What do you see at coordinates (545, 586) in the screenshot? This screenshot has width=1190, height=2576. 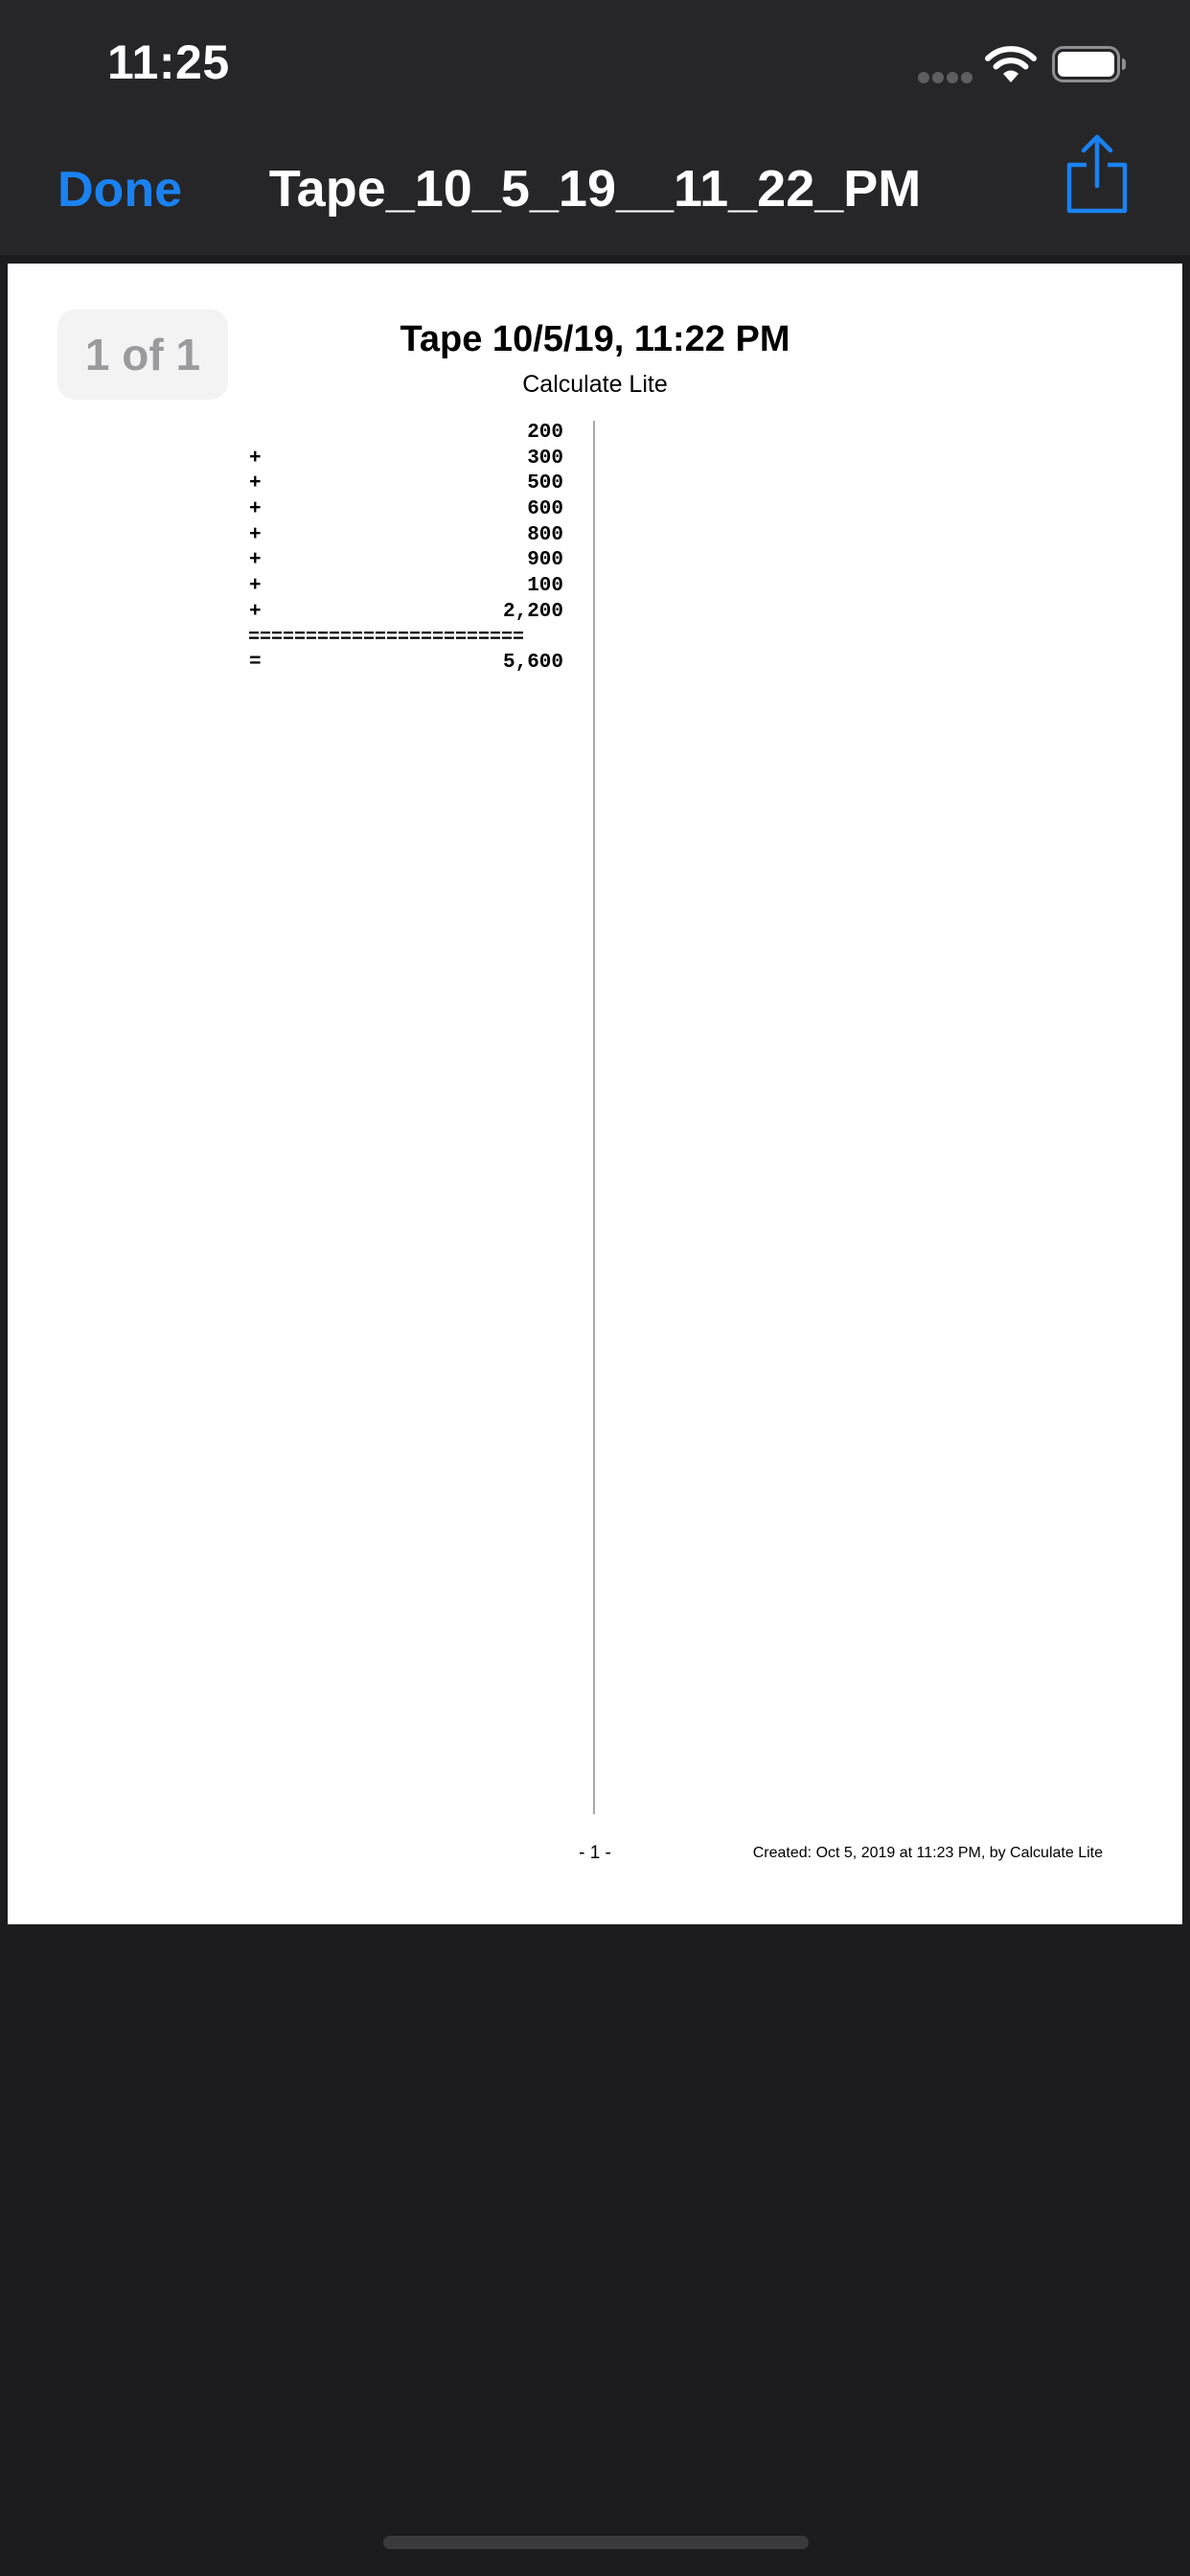 I see `tape-value: 100` at bounding box center [545, 586].